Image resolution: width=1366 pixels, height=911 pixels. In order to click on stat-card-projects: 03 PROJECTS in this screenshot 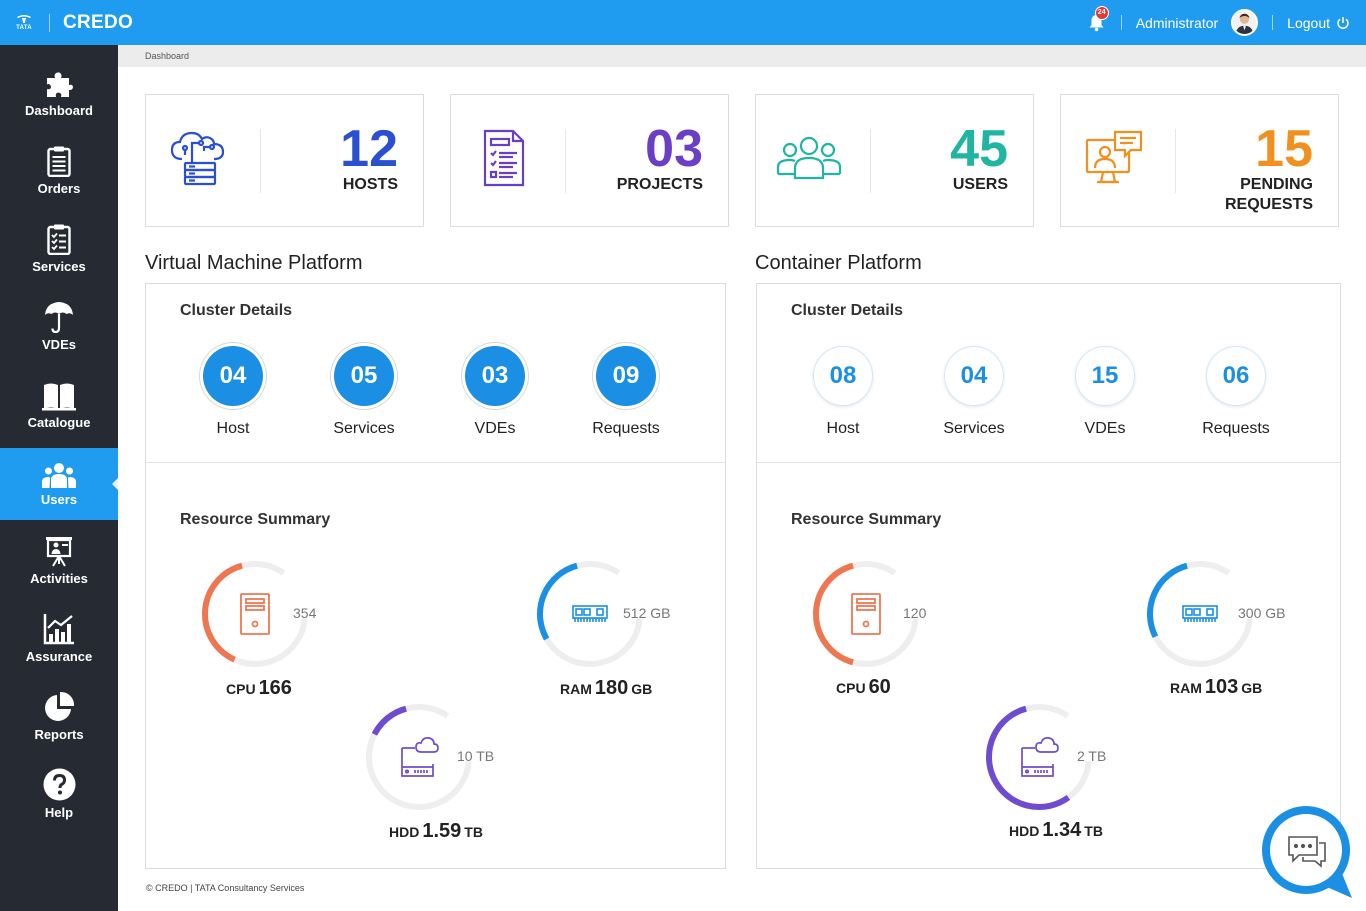, I will do `click(589, 160)`.